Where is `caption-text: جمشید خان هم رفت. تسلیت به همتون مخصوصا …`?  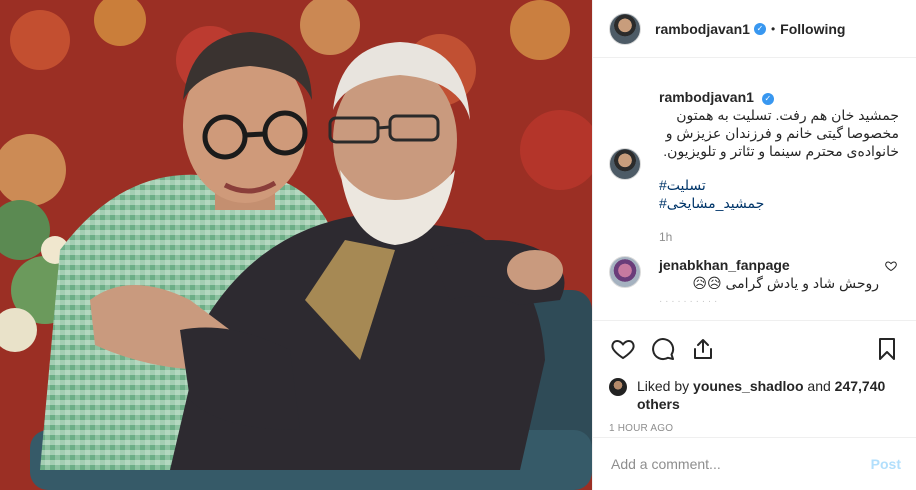 caption-text: جمشید خان هم رفت. تسلیت به همتون مخصوصا … is located at coordinates (781, 133).